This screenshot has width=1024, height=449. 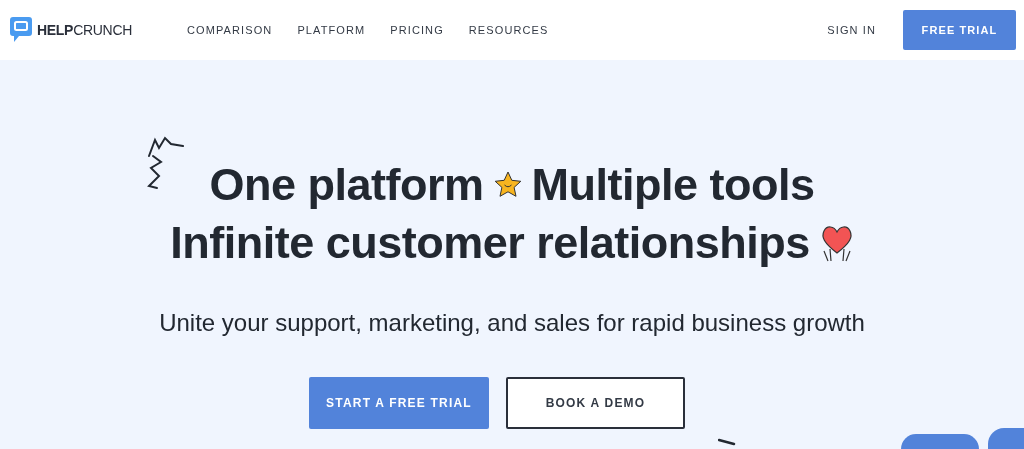 I want to click on nav-link: COMPARISON, so click(x=230, y=30).